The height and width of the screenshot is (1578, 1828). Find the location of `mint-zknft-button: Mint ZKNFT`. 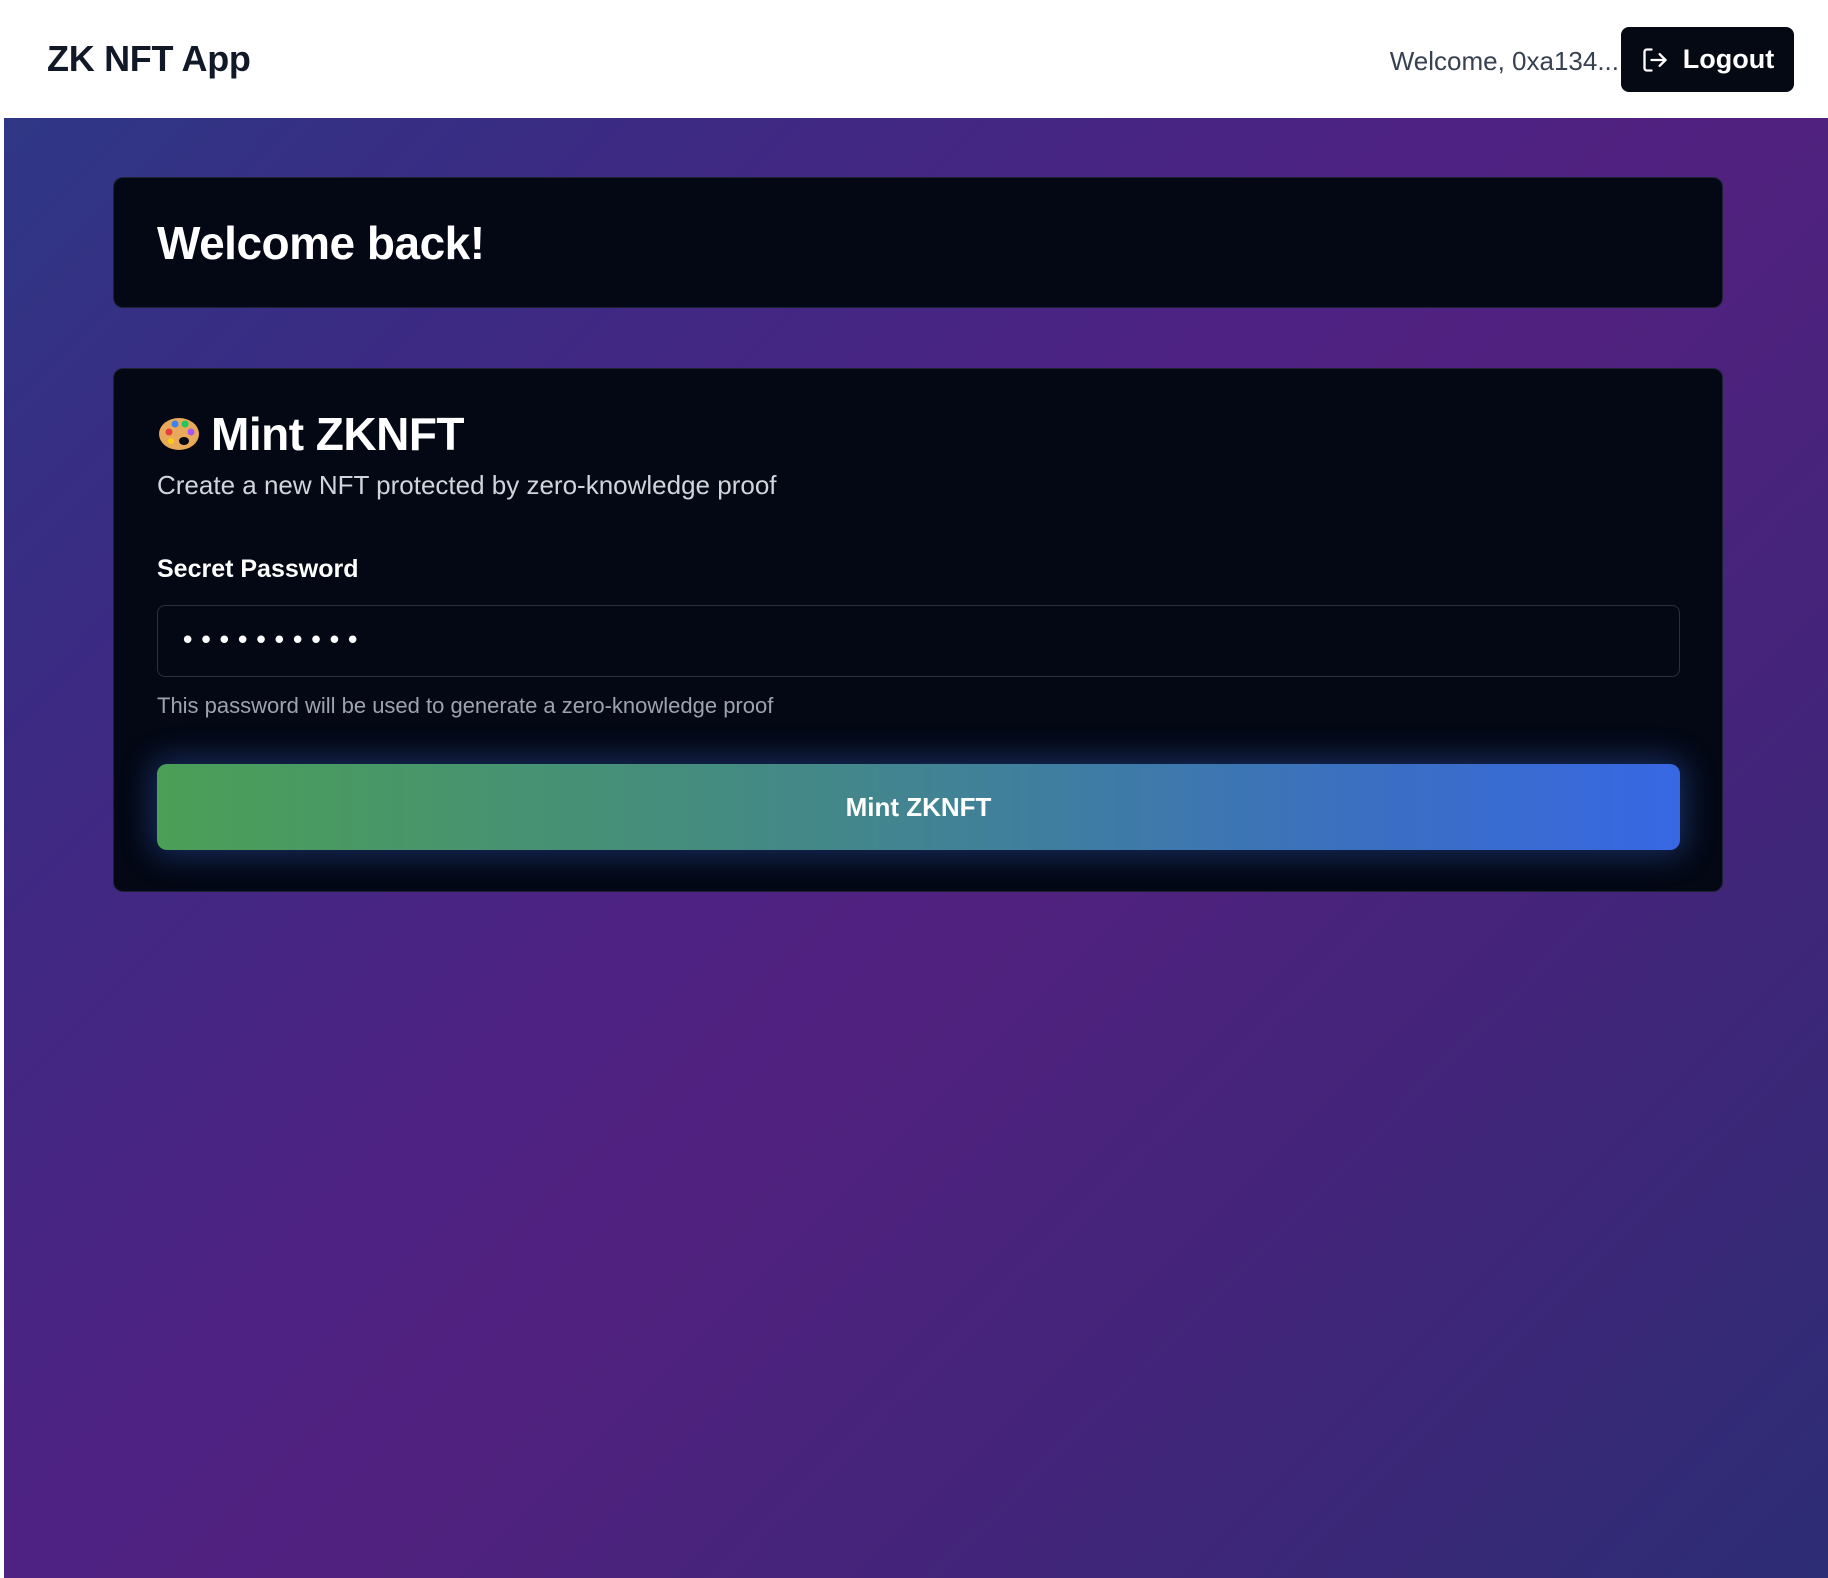

mint-zknft-button: Mint ZKNFT is located at coordinates (918, 807).